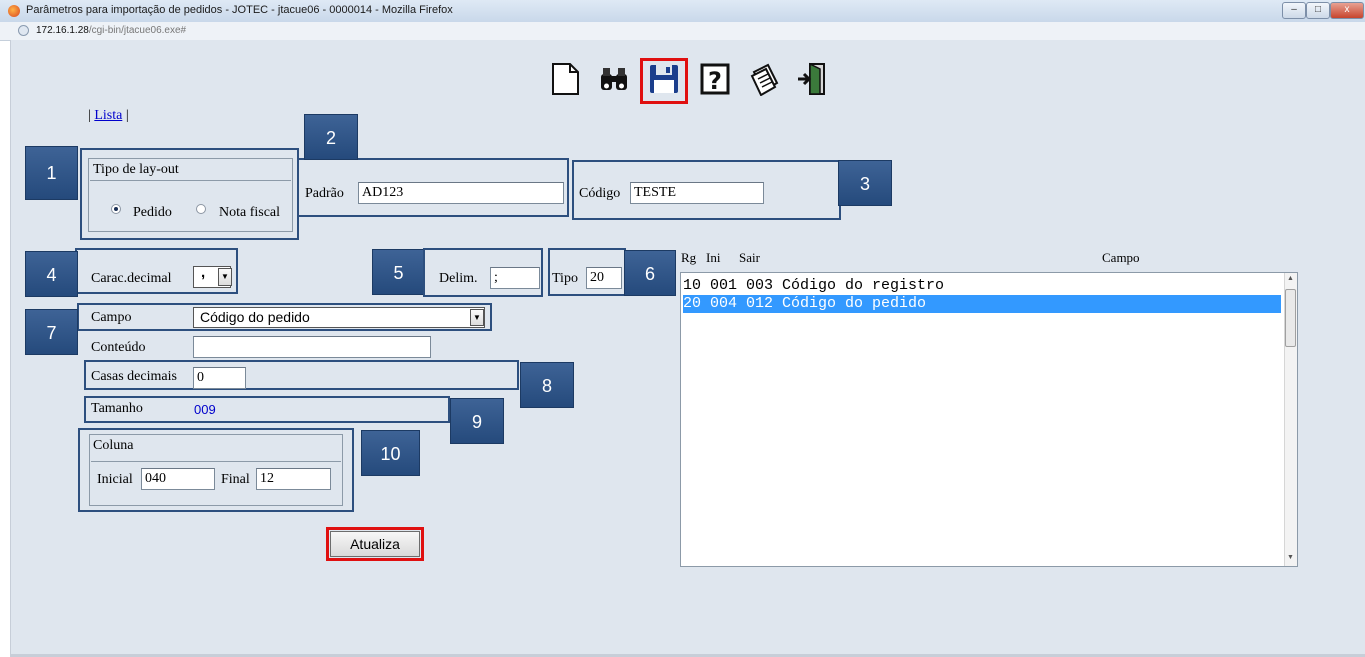  What do you see at coordinates (118, 347) in the screenshot?
I see `conteudo-label: Conteúdo` at bounding box center [118, 347].